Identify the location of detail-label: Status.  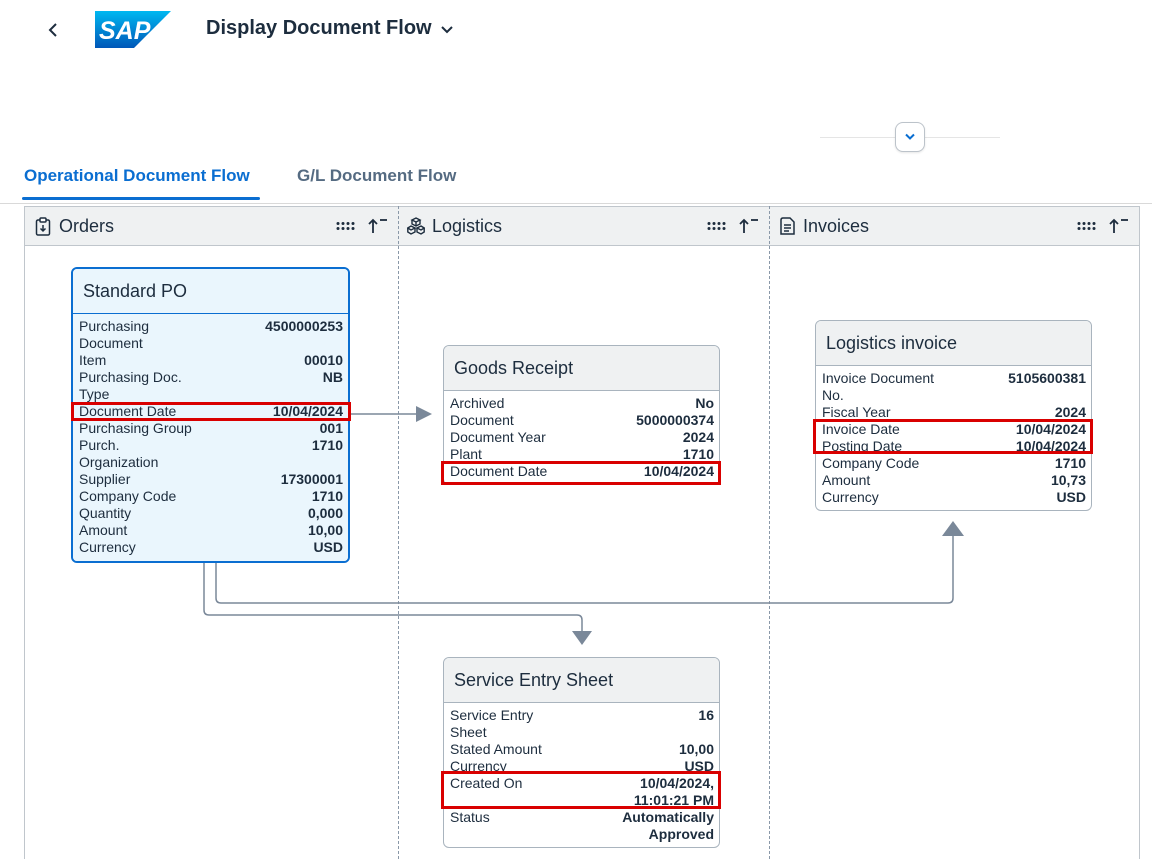
(470, 817).